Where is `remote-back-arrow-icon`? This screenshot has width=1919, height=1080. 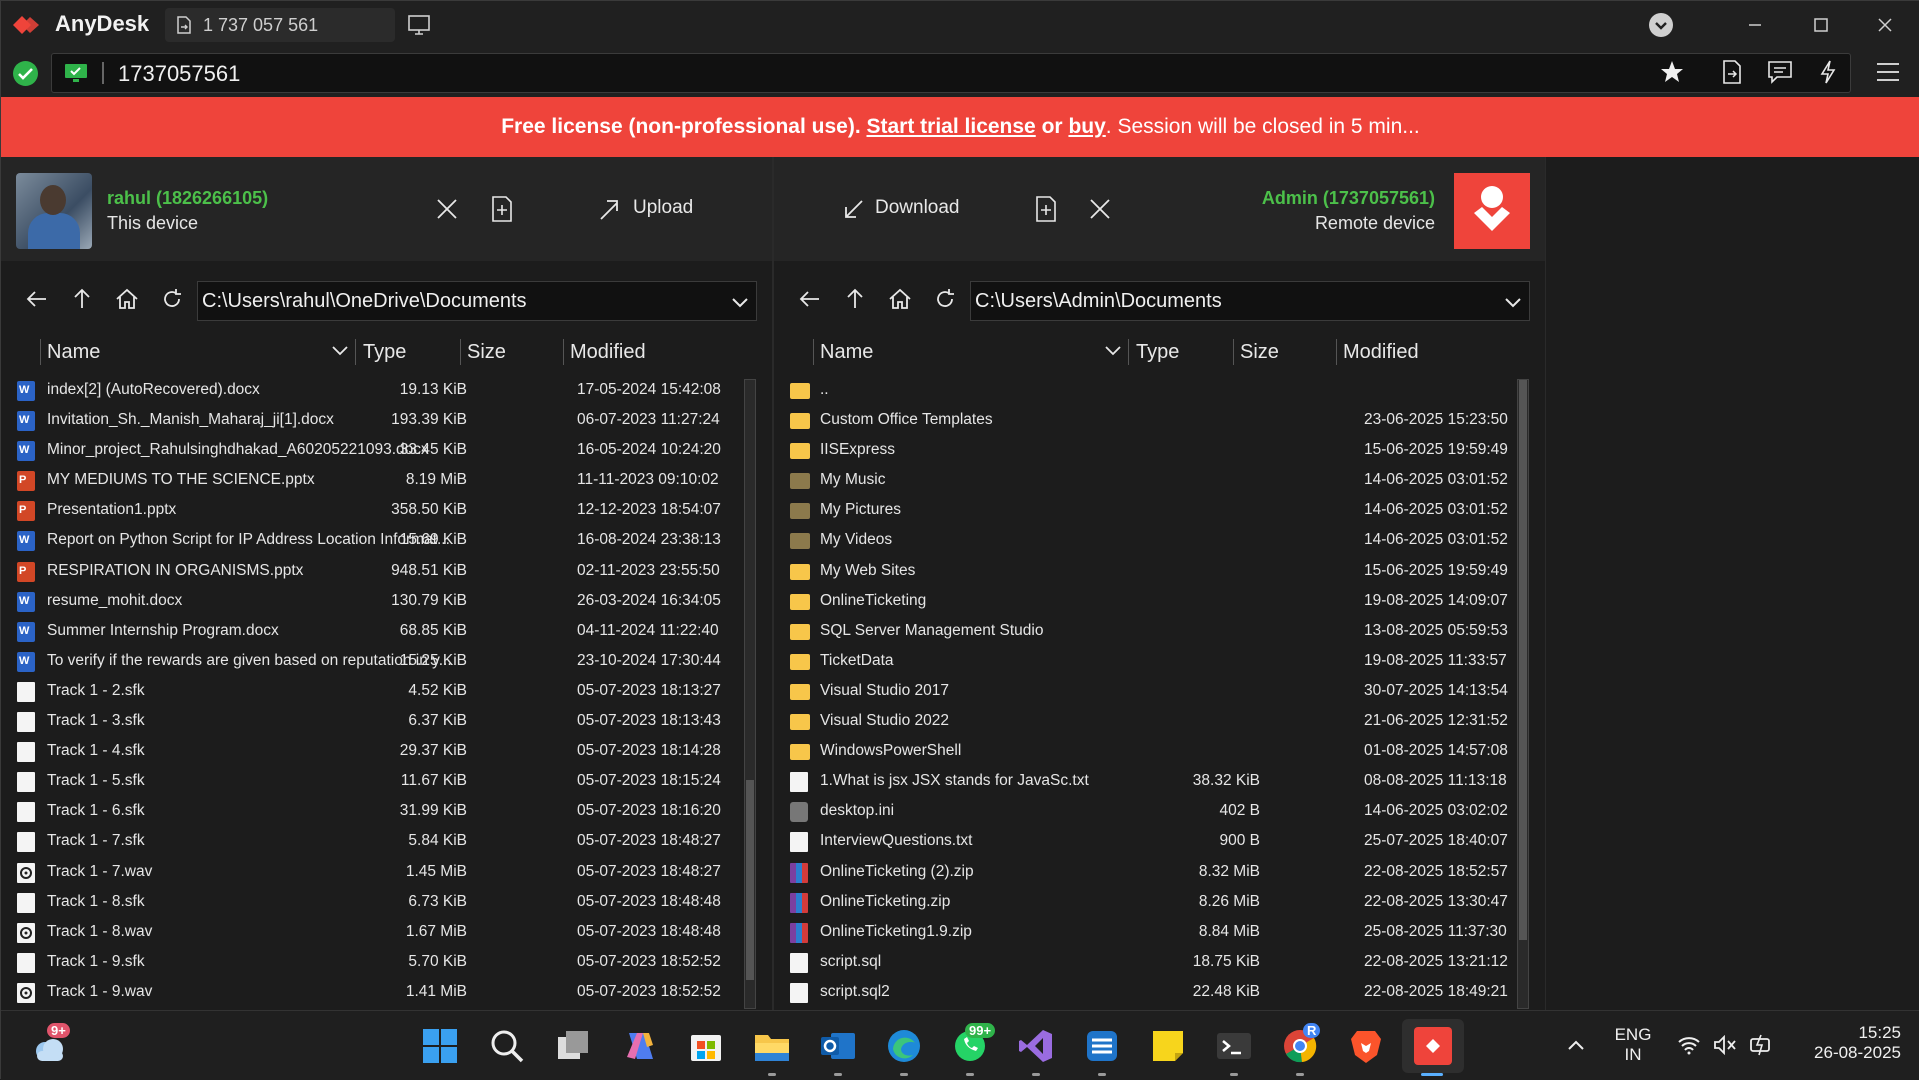
remote-back-arrow-icon is located at coordinates (810, 299).